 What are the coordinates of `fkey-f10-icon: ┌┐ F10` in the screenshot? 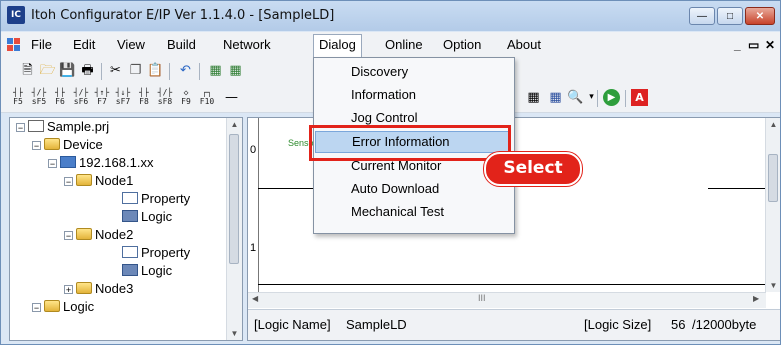 It's located at (207, 98).